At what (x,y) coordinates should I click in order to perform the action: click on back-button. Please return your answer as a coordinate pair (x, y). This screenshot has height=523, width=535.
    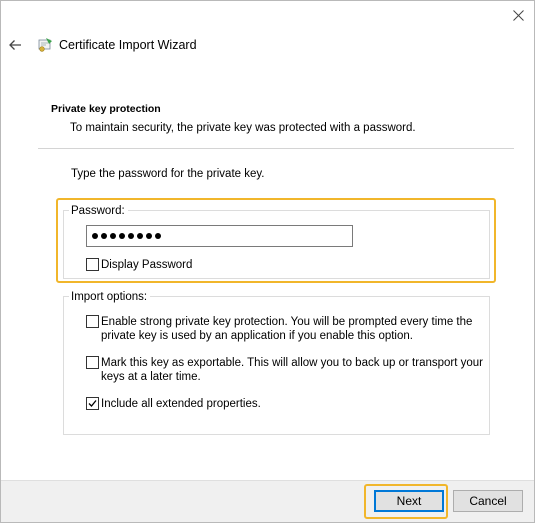
    Looking at the image, I should click on (15, 45).